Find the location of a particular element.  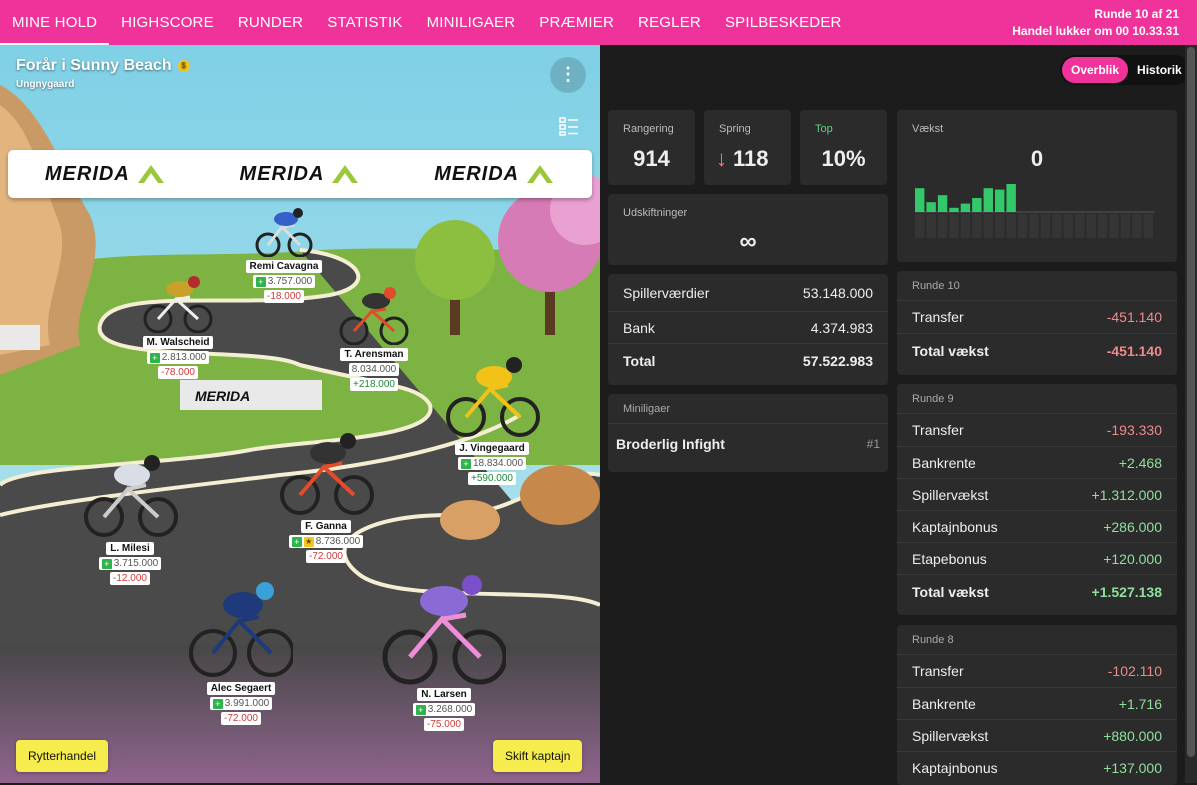

rider-trade-button: Rytterhandel is located at coordinates (62, 756).